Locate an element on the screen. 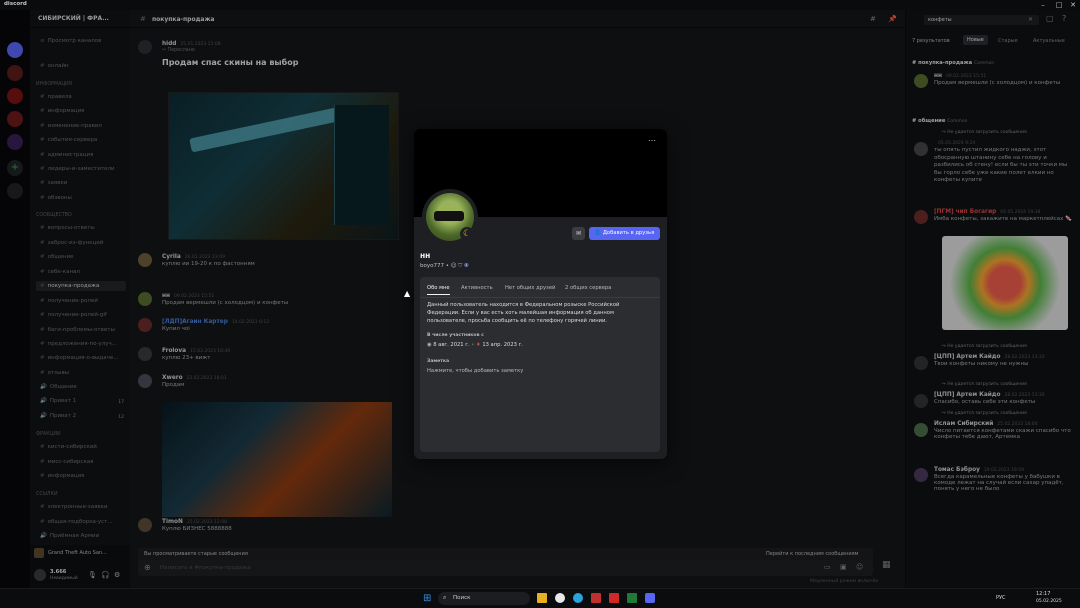 The image size is (1080, 608). add-friend-button: 👤 Добавить в друзья is located at coordinates (624, 233).